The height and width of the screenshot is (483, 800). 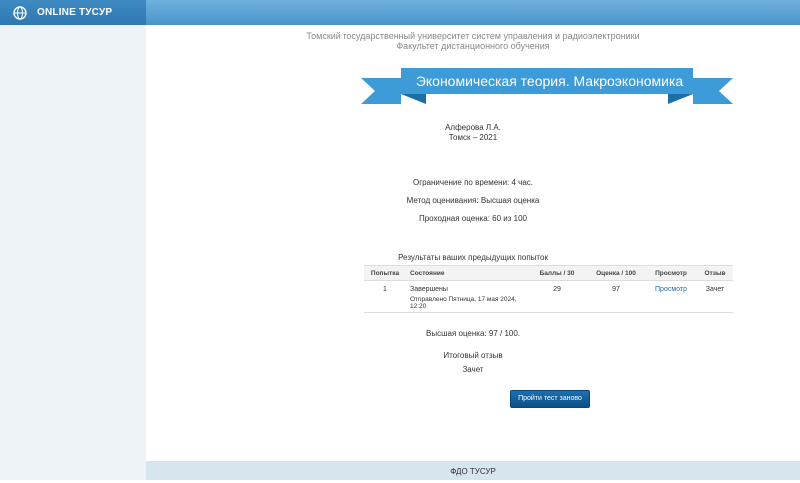 I want to click on globe-logo-icon, so click(x=20, y=12).